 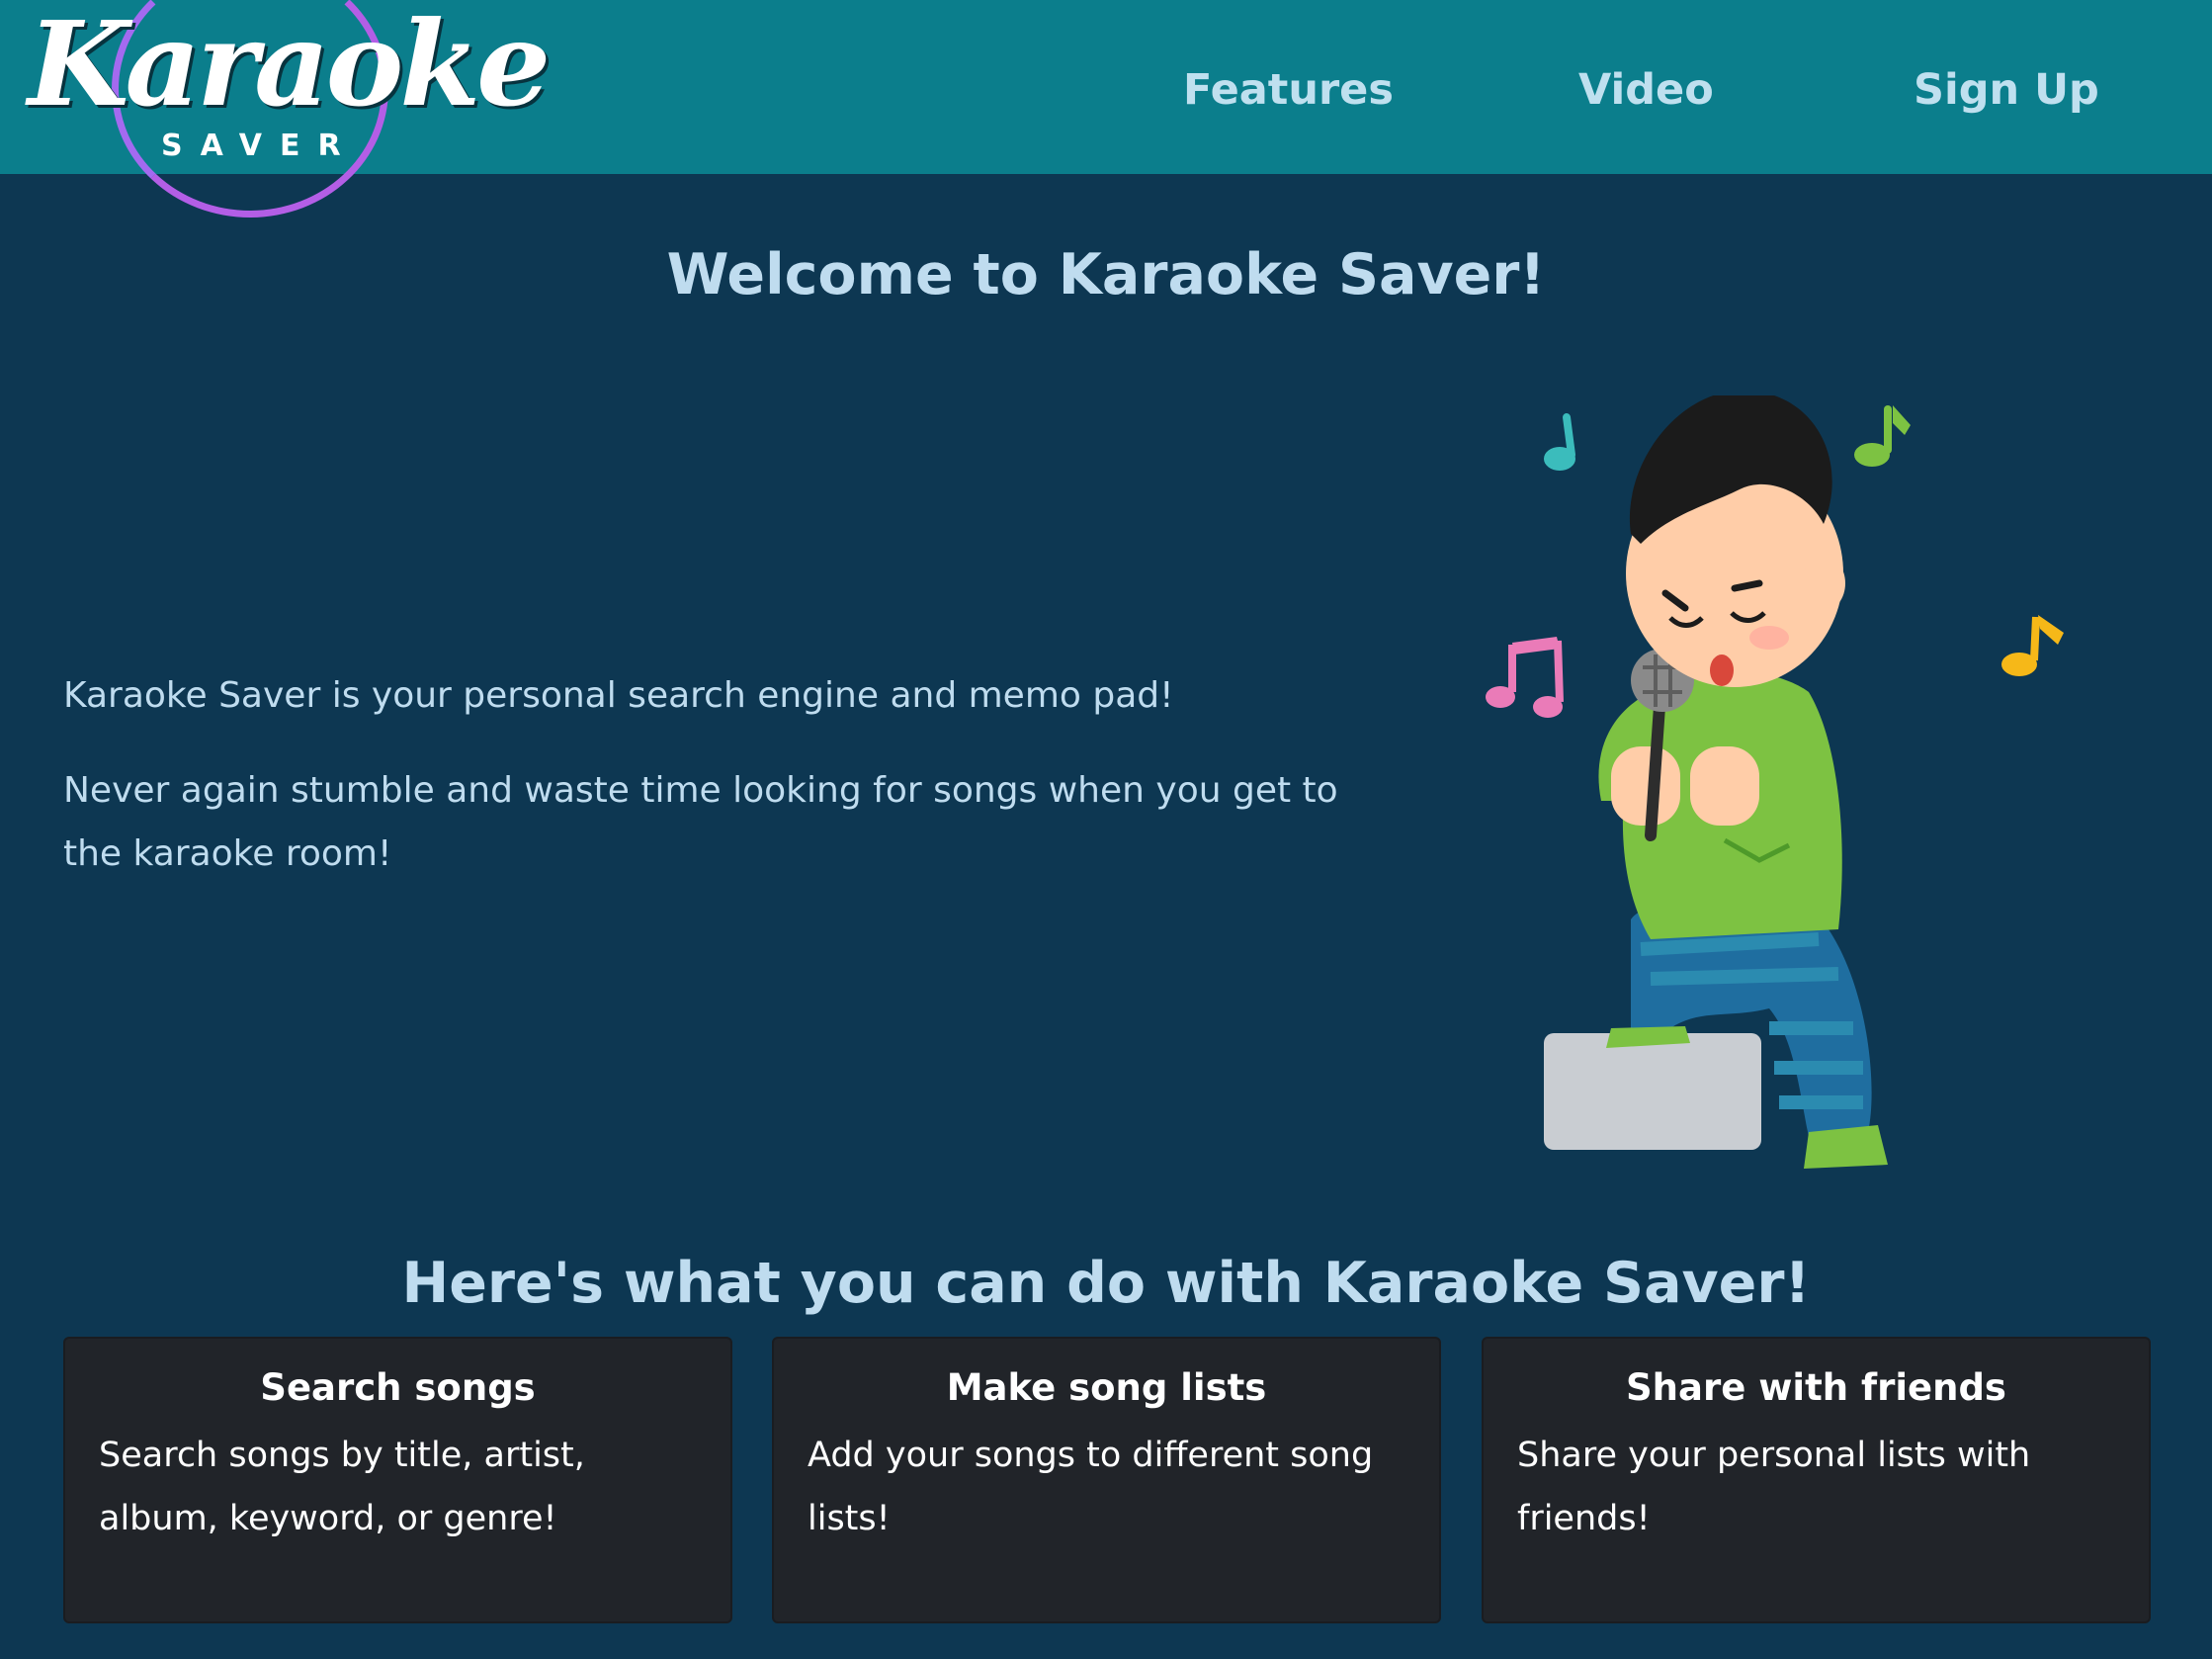 What do you see at coordinates (1775, 782) in the screenshot?
I see `karaoke-singer-illustration` at bounding box center [1775, 782].